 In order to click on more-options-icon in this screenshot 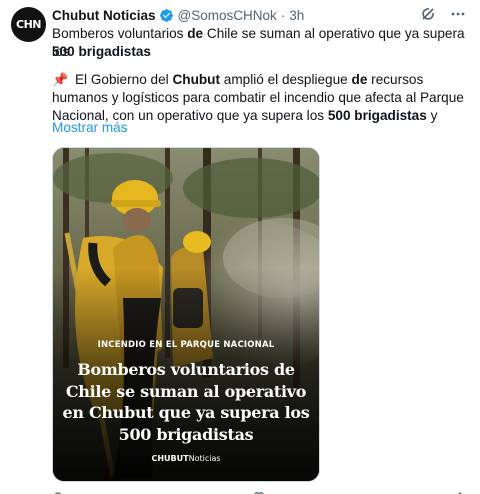, I will do `click(458, 14)`.